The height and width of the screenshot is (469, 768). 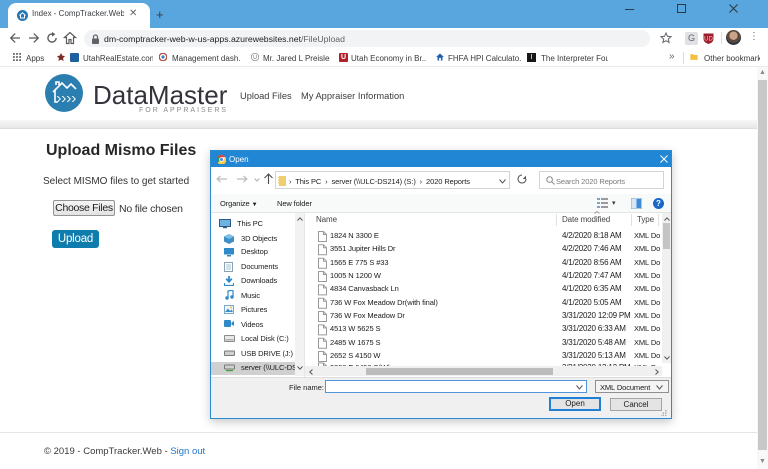 What do you see at coordinates (708, 39) in the screenshot?
I see `svg-text: UD` at bounding box center [708, 39].